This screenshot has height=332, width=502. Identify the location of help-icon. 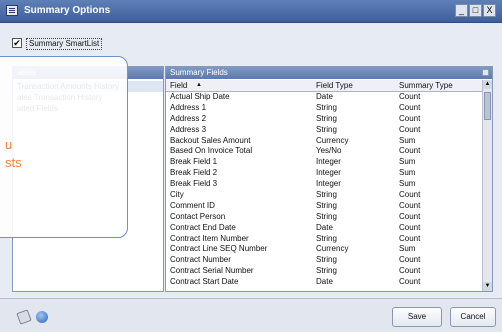
(42, 317).